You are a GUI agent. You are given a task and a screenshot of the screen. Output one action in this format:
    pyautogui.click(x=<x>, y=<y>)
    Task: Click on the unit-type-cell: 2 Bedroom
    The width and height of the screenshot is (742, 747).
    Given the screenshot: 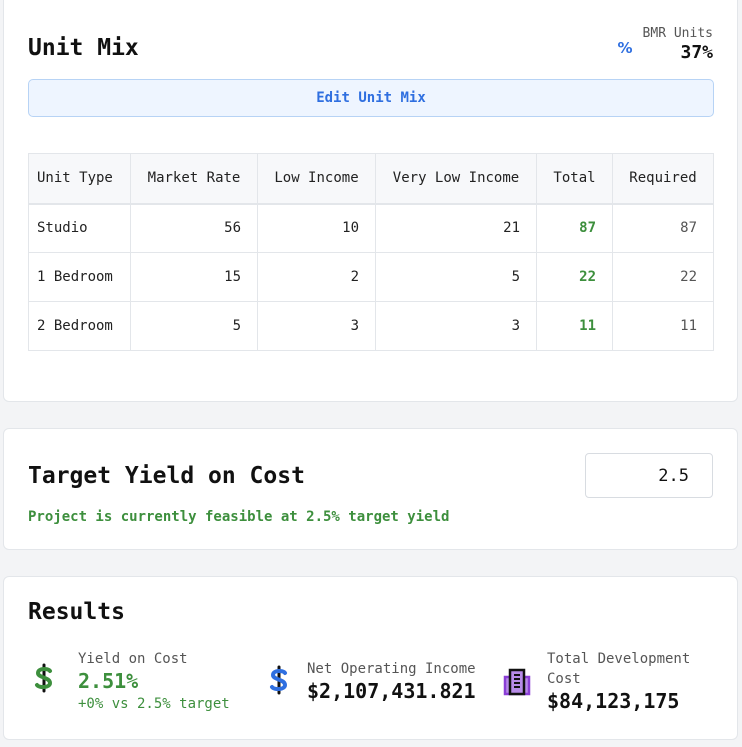 What is the action you would take?
    pyautogui.click(x=79, y=326)
    